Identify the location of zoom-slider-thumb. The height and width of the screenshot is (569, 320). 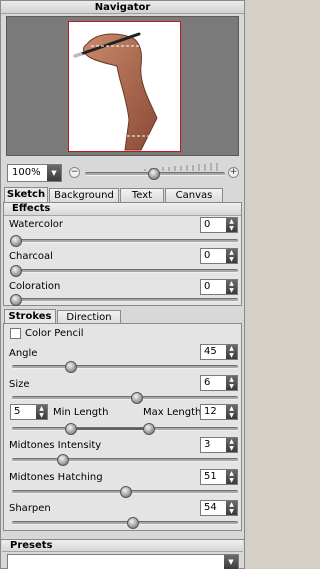
(154, 174).